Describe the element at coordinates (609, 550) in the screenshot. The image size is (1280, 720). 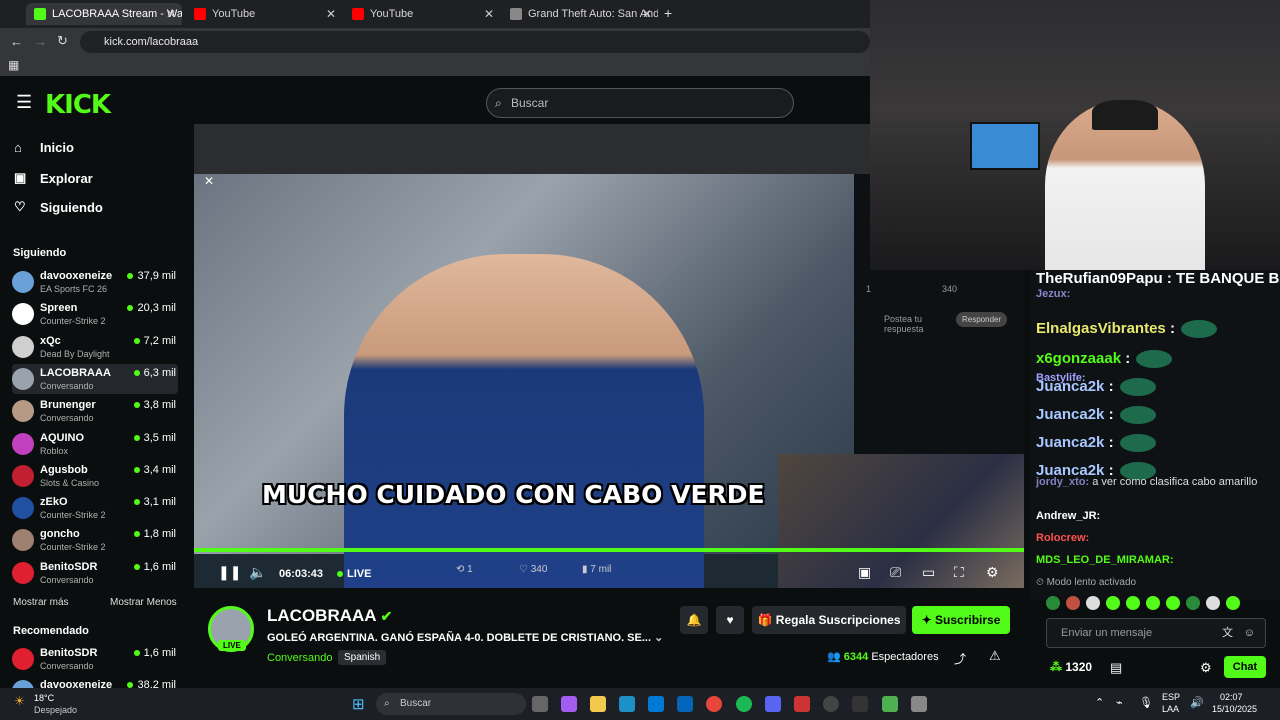
I see `progress-bar` at that location.